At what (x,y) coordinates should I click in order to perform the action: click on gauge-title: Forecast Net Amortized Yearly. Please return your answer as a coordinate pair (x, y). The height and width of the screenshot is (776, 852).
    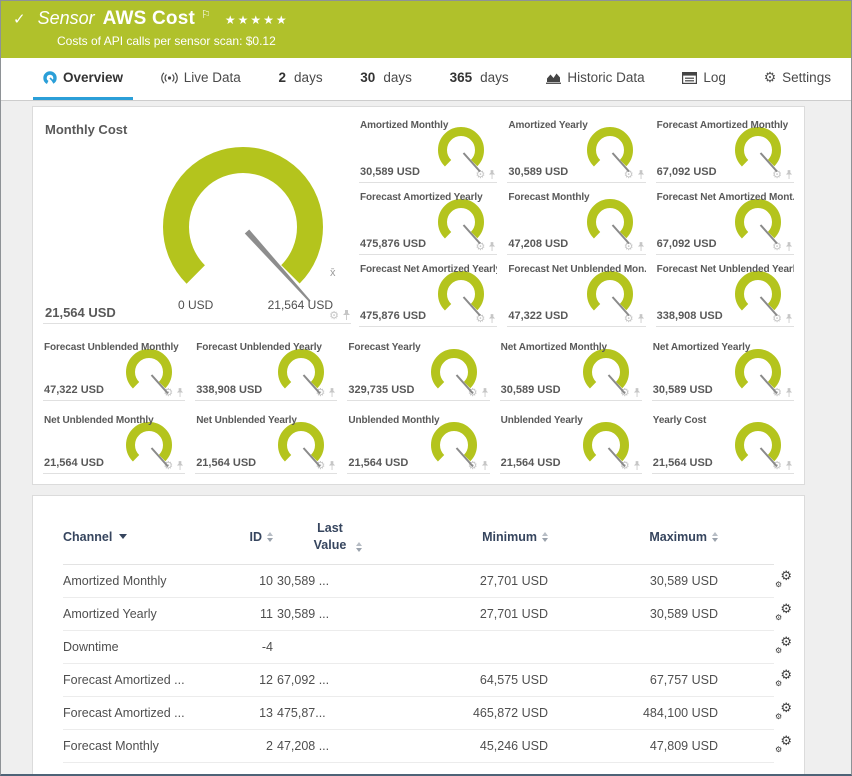
    Looking at the image, I should click on (429, 269).